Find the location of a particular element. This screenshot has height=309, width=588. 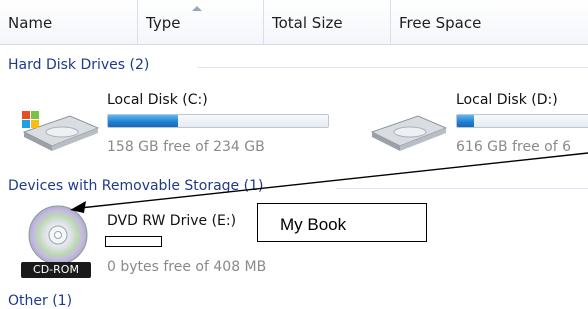

annotation-label: My Book is located at coordinates (313, 224).